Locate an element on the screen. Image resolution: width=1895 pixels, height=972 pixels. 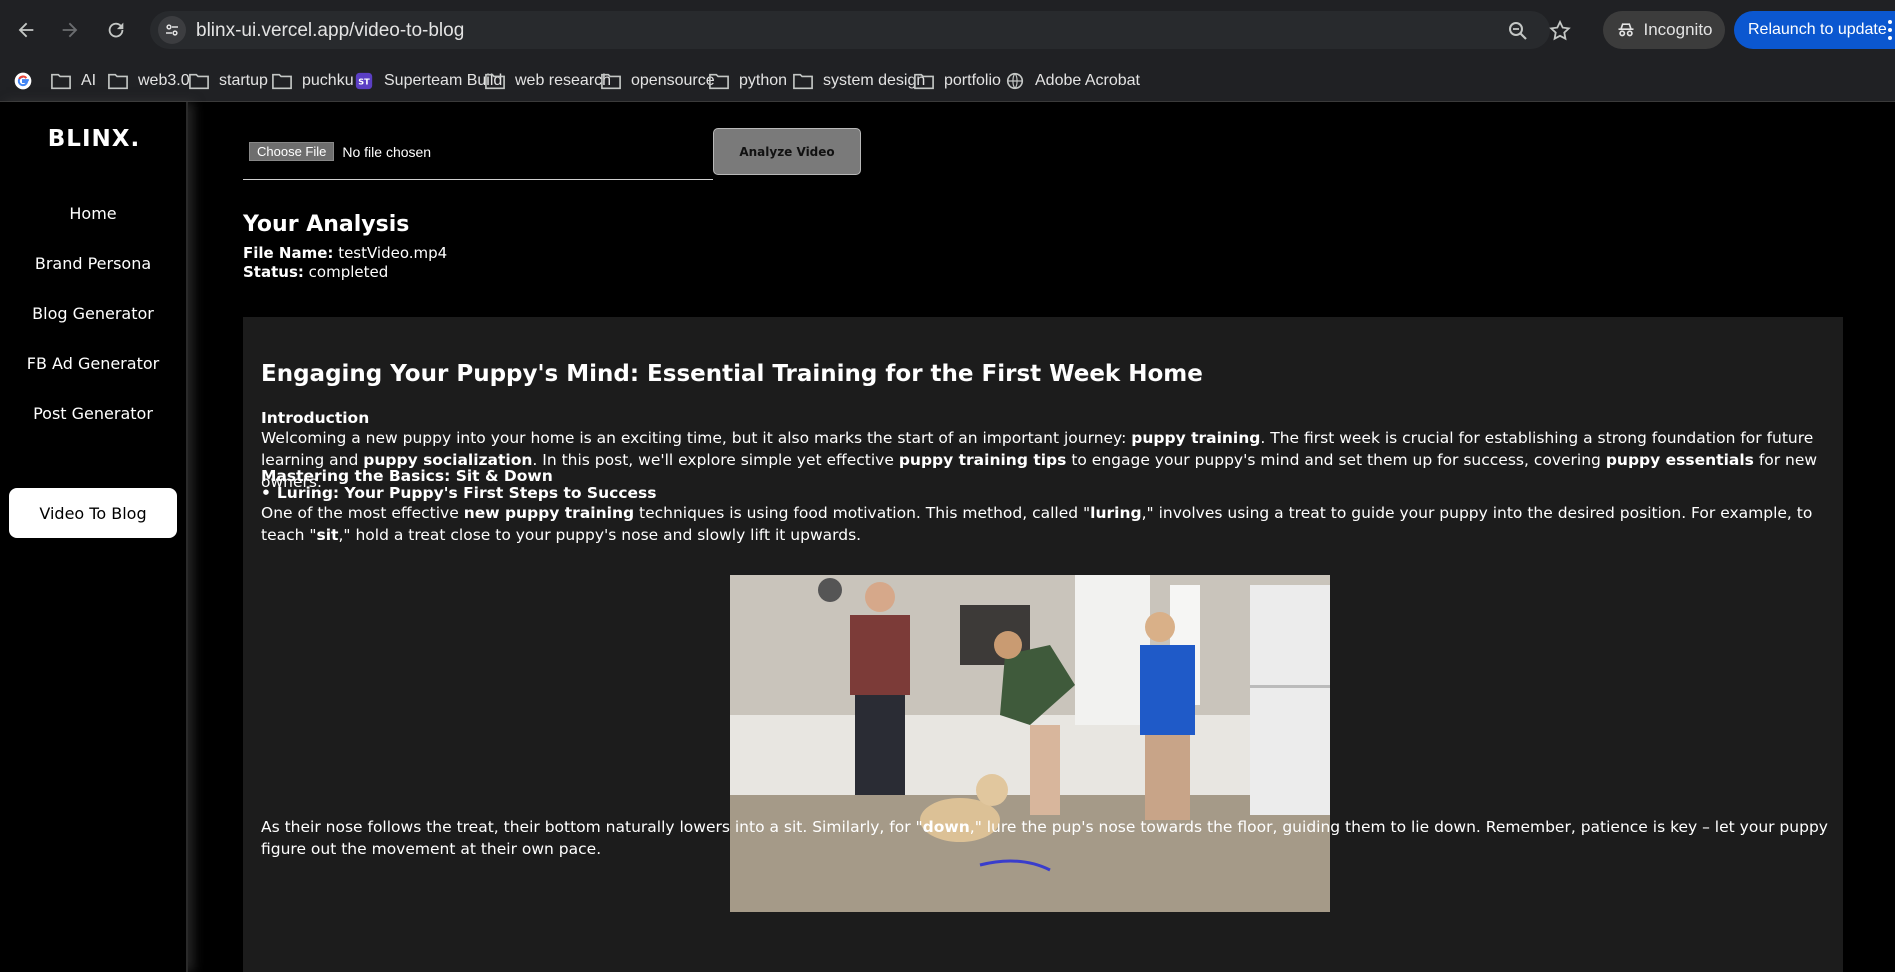
puppy-training-photo is located at coordinates (1030, 743).